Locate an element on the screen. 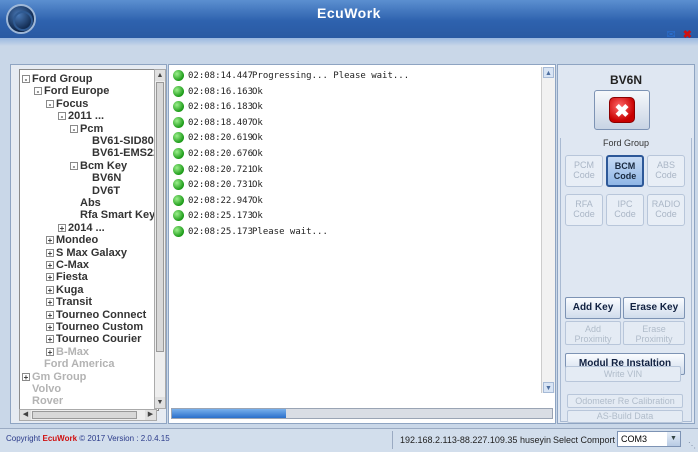 The height and width of the screenshot is (452, 698). chat-icon: ✉ is located at coordinates (671, 34).